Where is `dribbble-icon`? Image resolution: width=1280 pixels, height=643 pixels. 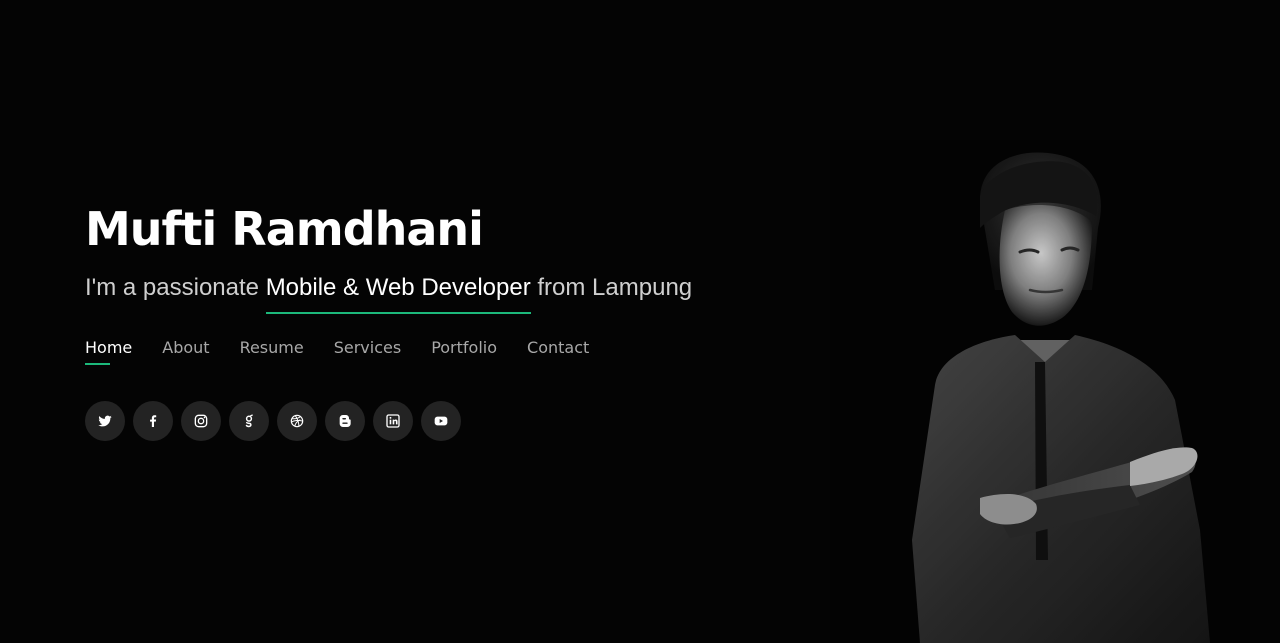 dribbble-icon is located at coordinates (297, 421).